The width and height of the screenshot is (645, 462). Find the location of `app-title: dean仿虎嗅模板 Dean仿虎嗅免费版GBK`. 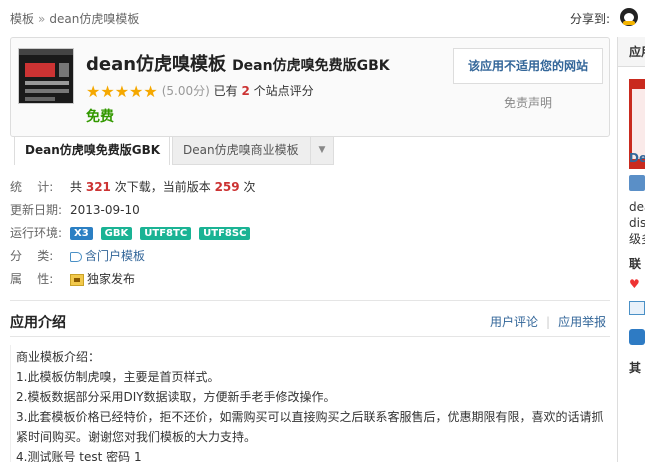

app-title: dean仿虎嗅模板 Dean仿虎嗅免费版GBK is located at coordinates (238, 63).